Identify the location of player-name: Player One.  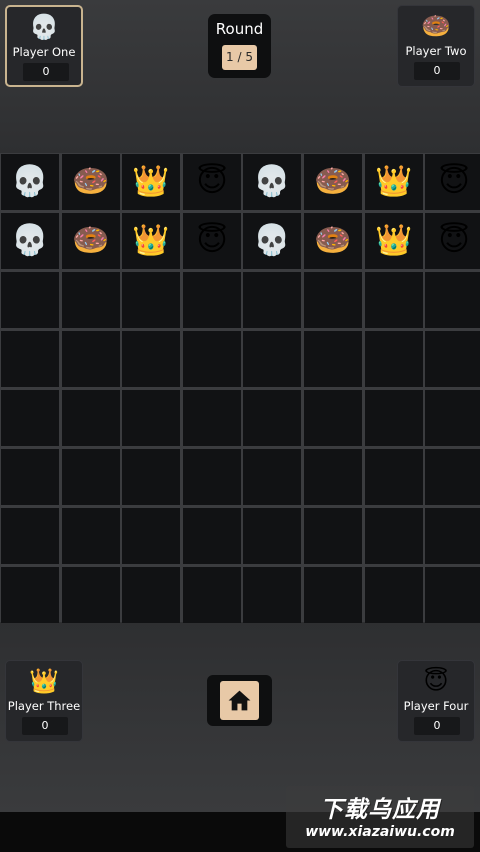
(44, 52).